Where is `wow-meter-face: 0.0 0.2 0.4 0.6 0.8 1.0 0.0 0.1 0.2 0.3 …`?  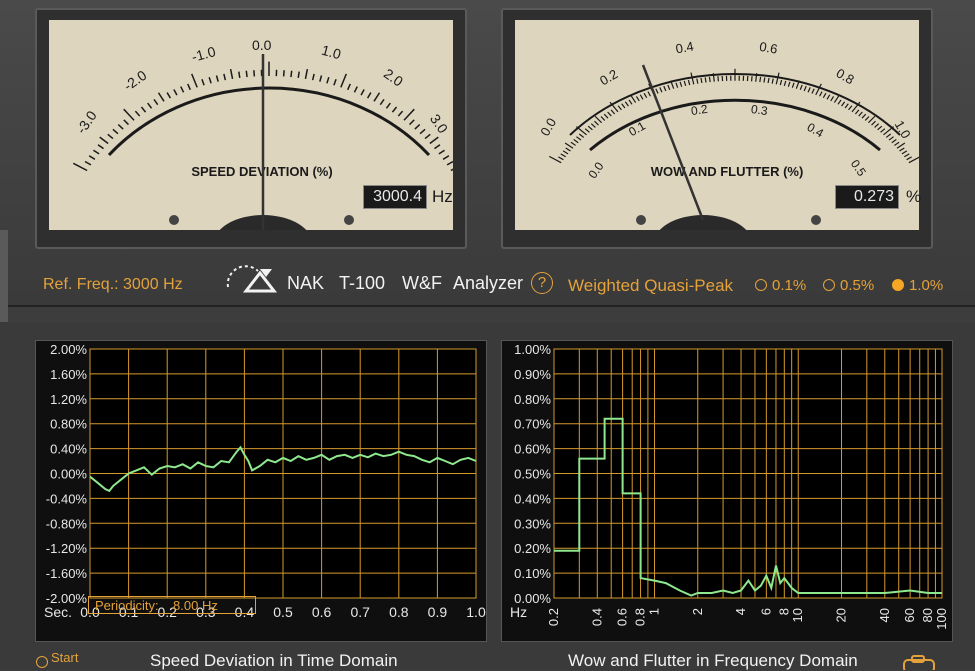 wow-meter-face: 0.0 0.2 0.4 0.6 0.8 1.0 0.0 0.1 0.2 0.3 … is located at coordinates (717, 125).